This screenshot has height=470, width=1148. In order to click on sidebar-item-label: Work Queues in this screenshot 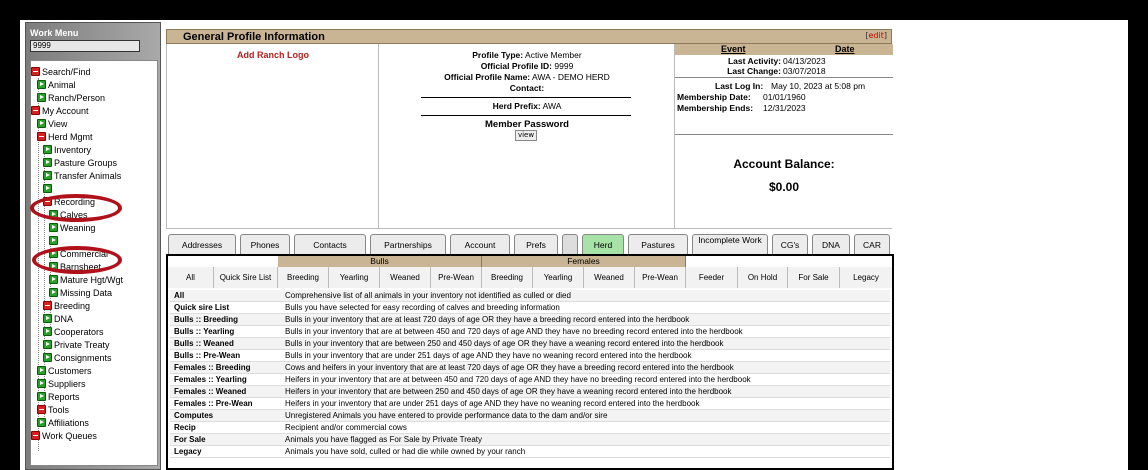, I will do `click(69, 436)`.